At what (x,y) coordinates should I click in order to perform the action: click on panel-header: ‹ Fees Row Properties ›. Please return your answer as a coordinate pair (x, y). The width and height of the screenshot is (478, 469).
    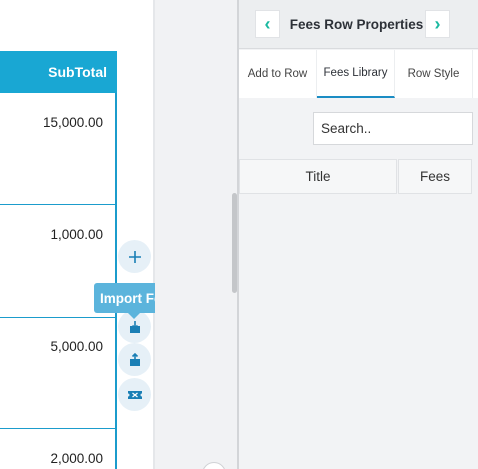
    Looking at the image, I should click on (358, 24).